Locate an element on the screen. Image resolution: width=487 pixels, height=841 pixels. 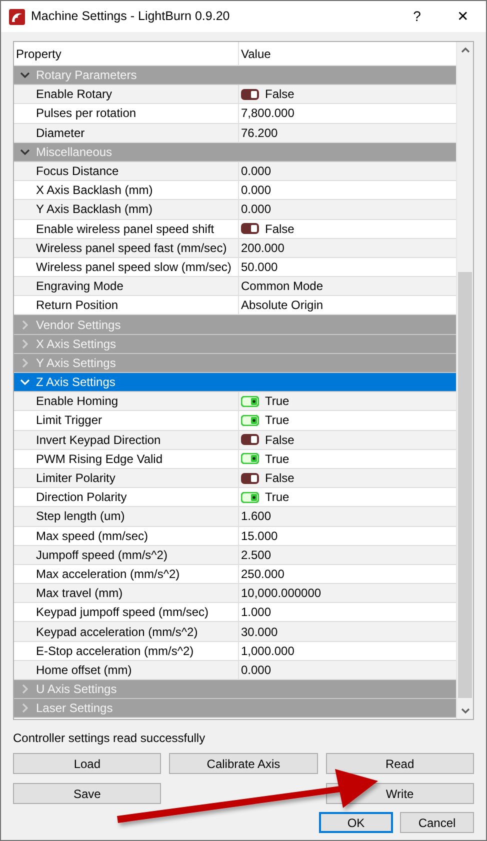
property-value: 250.000 is located at coordinates (262, 573).